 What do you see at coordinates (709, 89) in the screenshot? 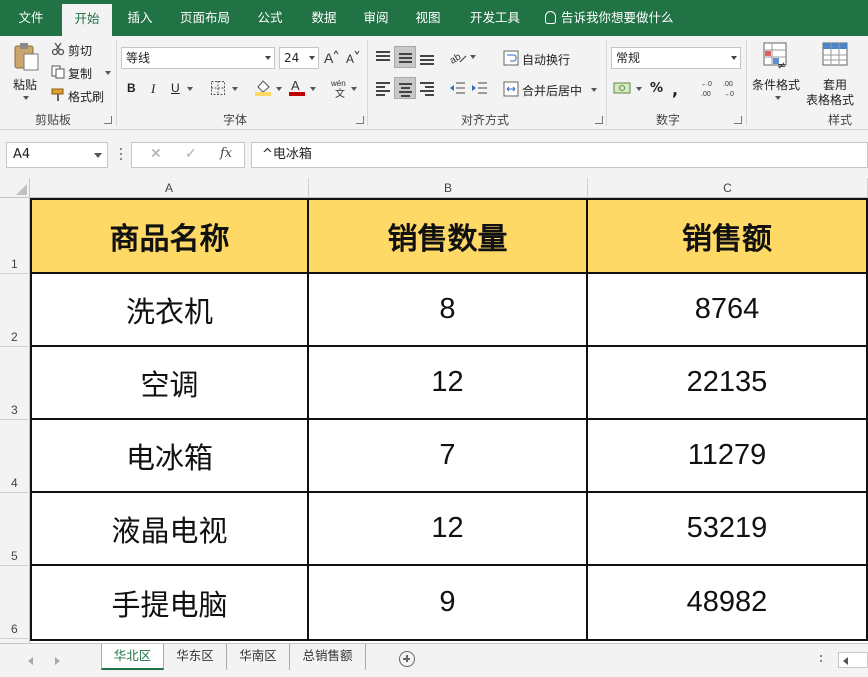
I see `increase-decimal-icon: ←0.00` at bounding box center [709, 89].